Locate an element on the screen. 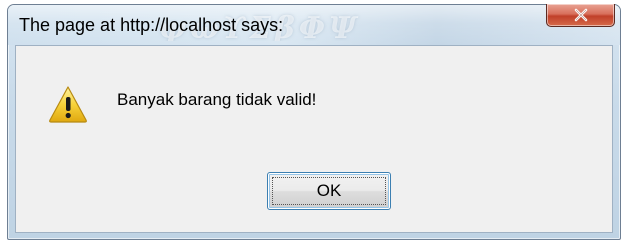 The height and width of the screenshot is (242, 623). close-icon is located at coordinates (580, 15).